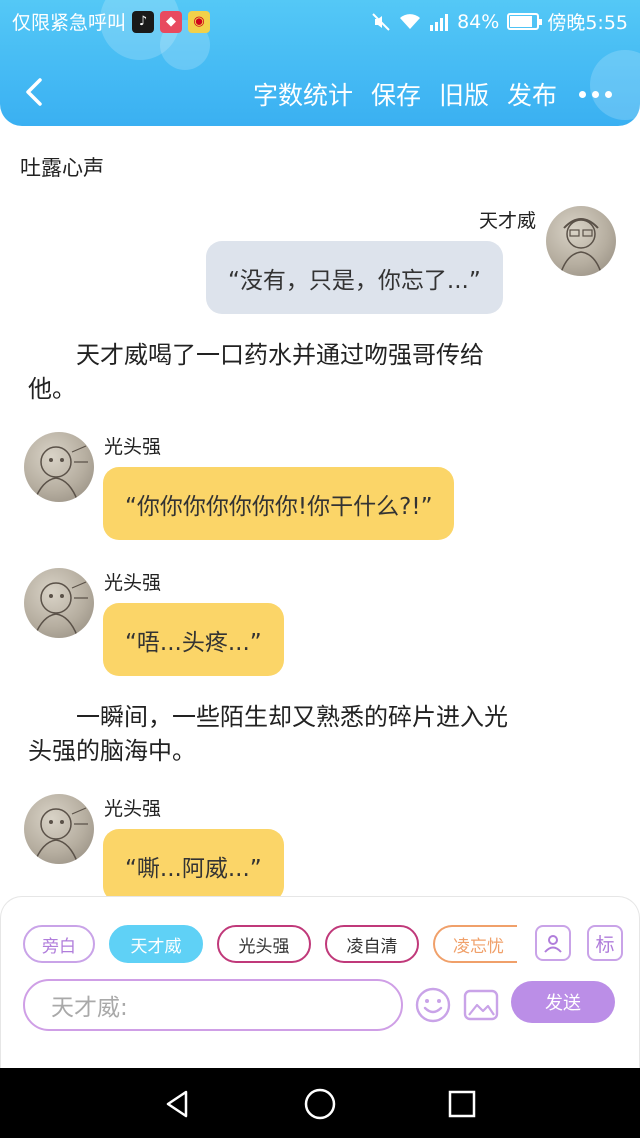 The width and height of the screenshot is (640, 1138). I want to click on emoji-icon, so click(433, 1005).